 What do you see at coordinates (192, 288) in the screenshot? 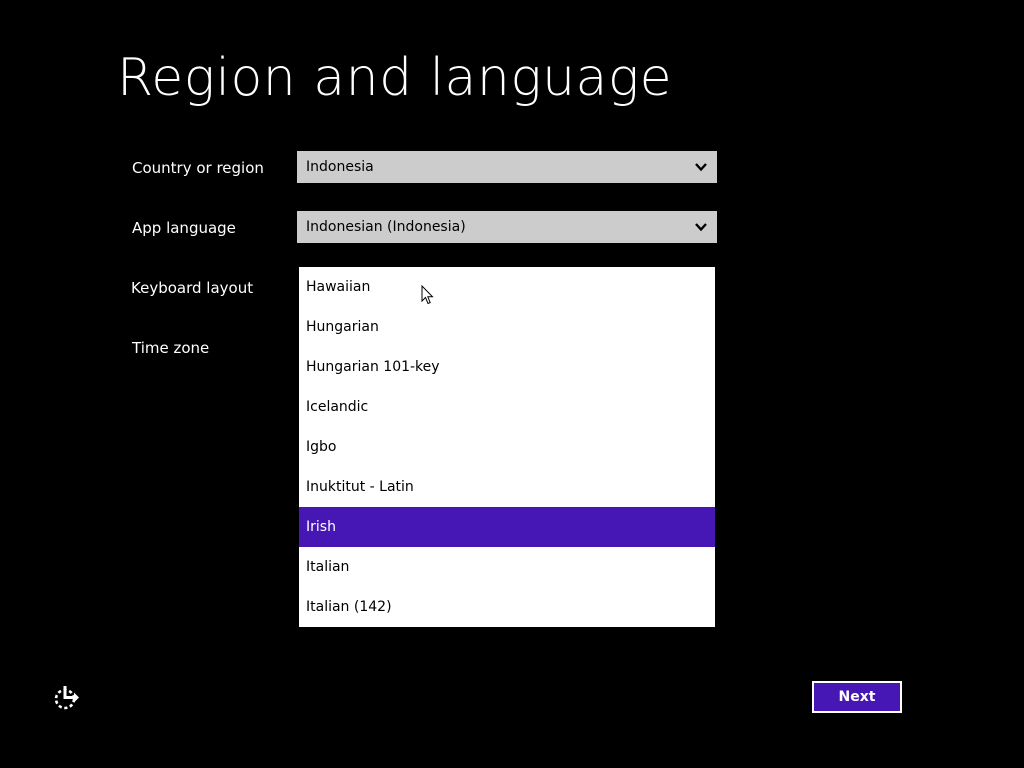
I see `keyboard-layout-label: Keyboard layout` at bounding box center [192, 288].